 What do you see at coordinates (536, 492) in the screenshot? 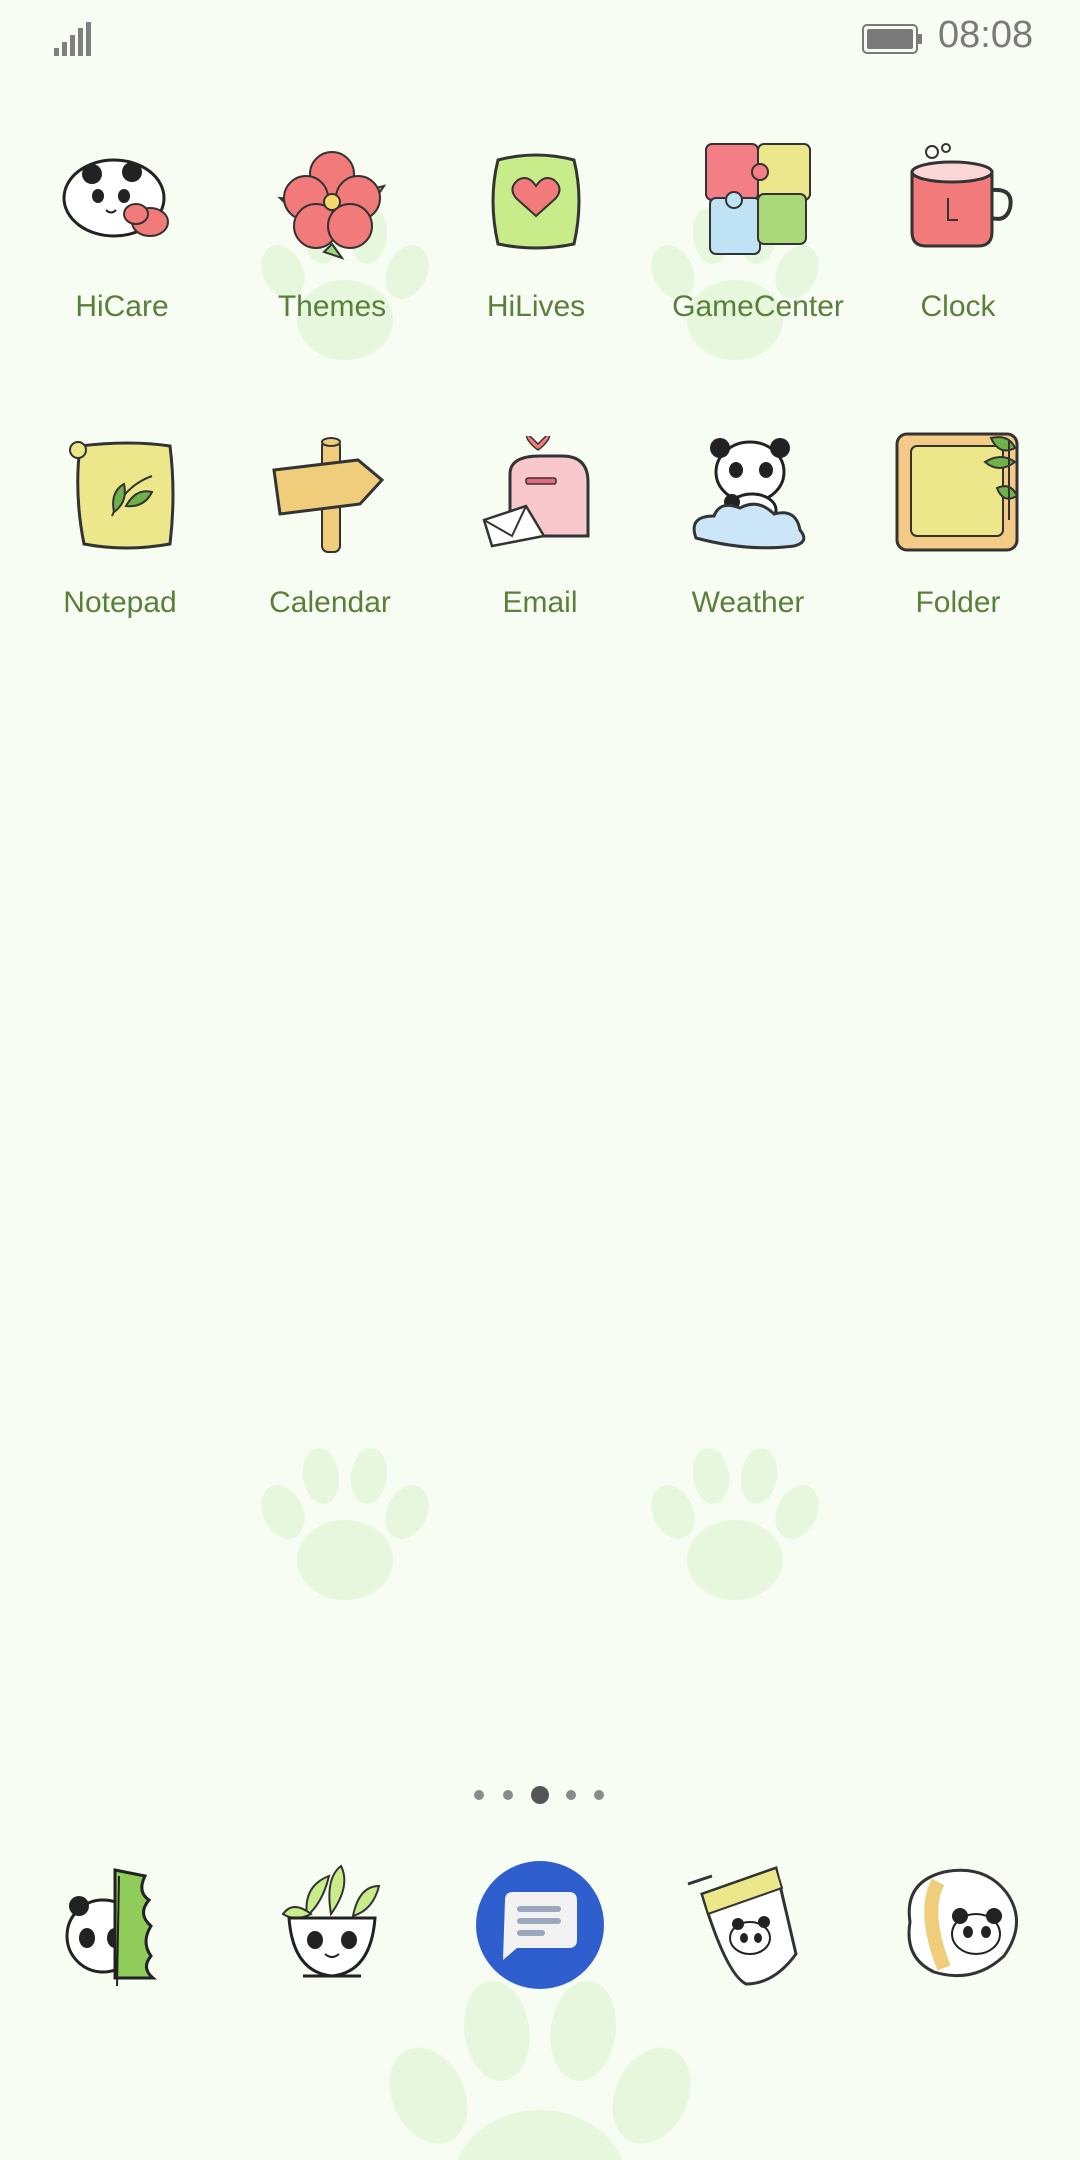
I see `mailbox-icon` at bounding box center [536, 492].